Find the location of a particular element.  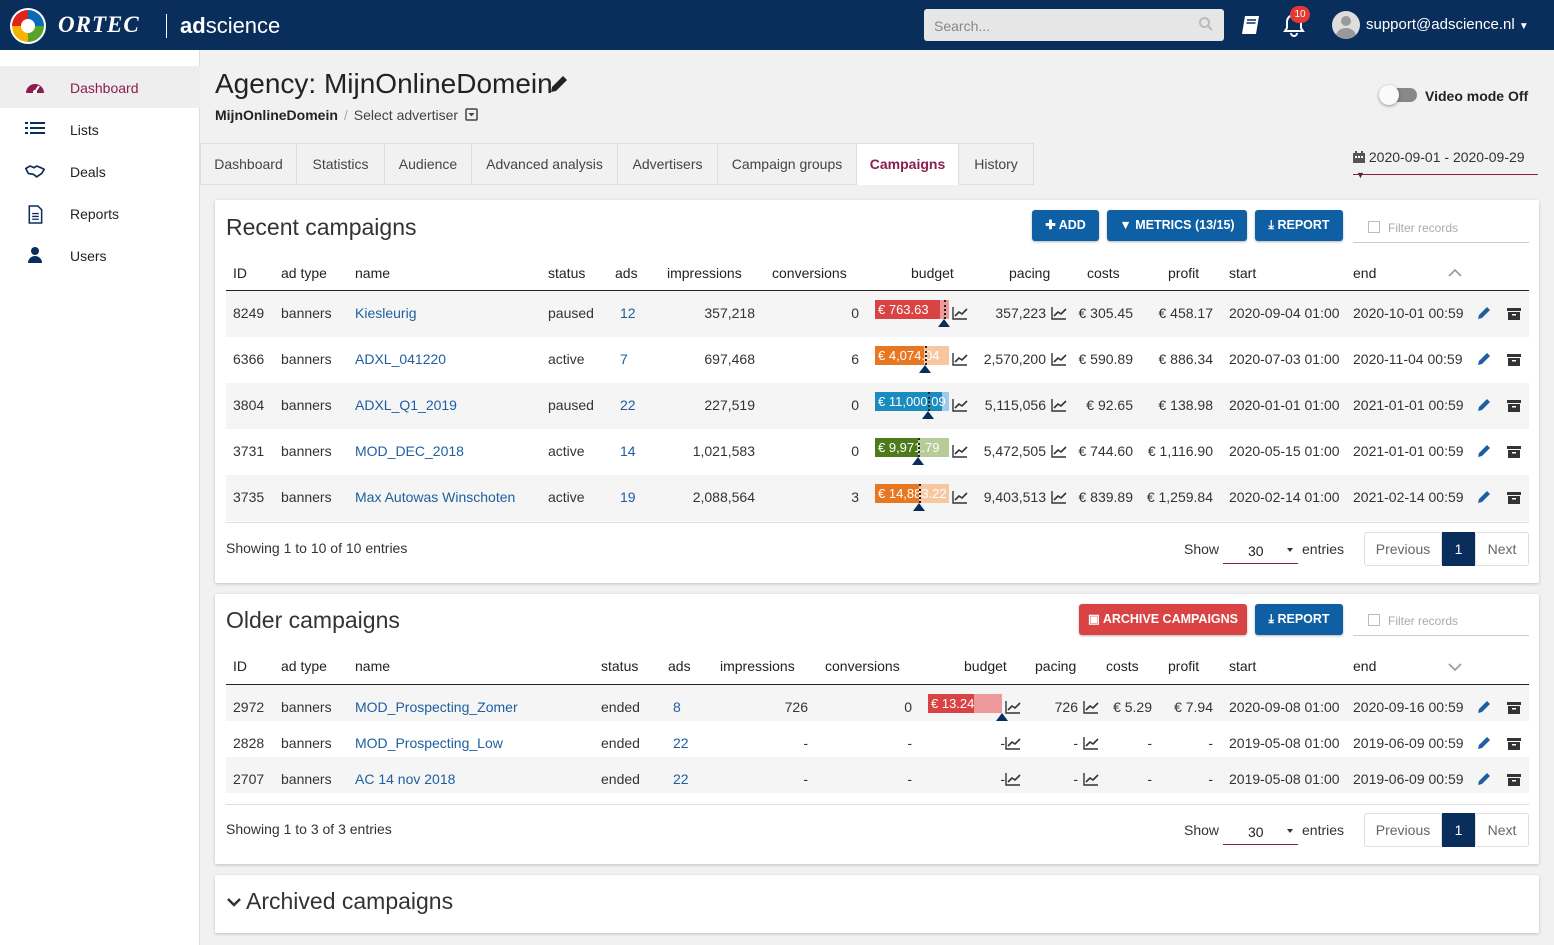

archive-campaigns-button: ▣ ARCHIVE CAMPAIGNS is located at coordinates (1163, 619).